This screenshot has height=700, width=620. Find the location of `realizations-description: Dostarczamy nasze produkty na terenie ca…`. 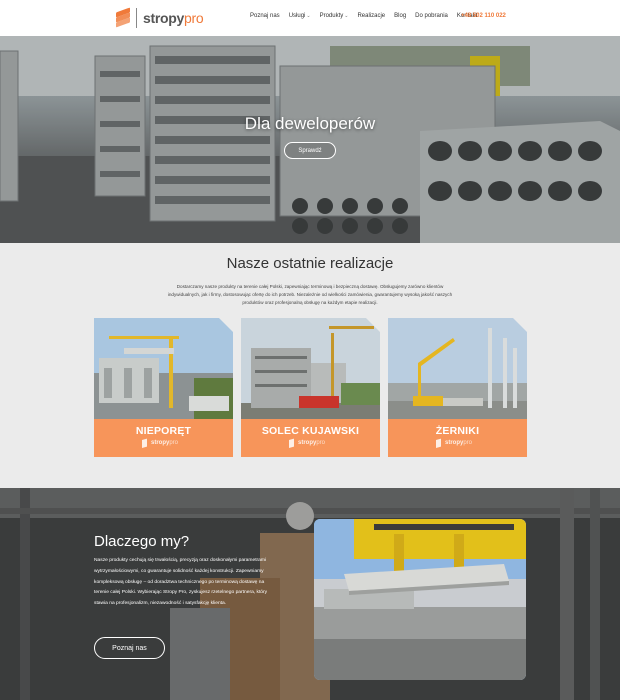

realizations-description: Dostarczamy nasze produkty na terenie ca… is located at coordinates (310, 294).